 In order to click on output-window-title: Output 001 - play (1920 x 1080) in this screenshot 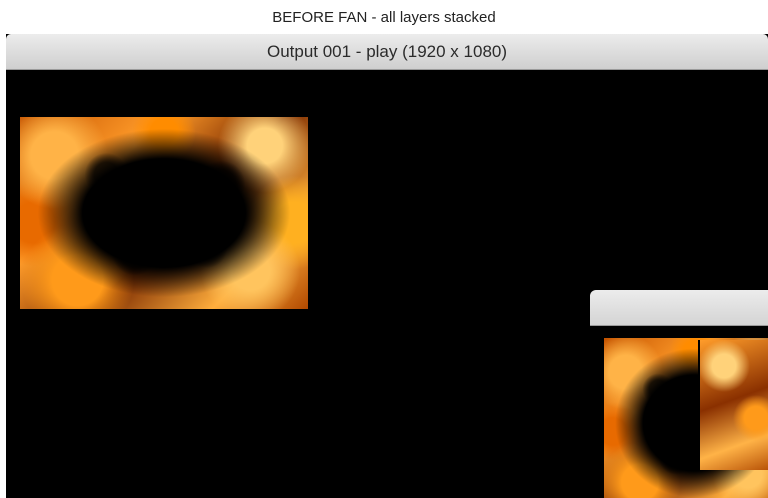, I will do `click(387, 51)`.